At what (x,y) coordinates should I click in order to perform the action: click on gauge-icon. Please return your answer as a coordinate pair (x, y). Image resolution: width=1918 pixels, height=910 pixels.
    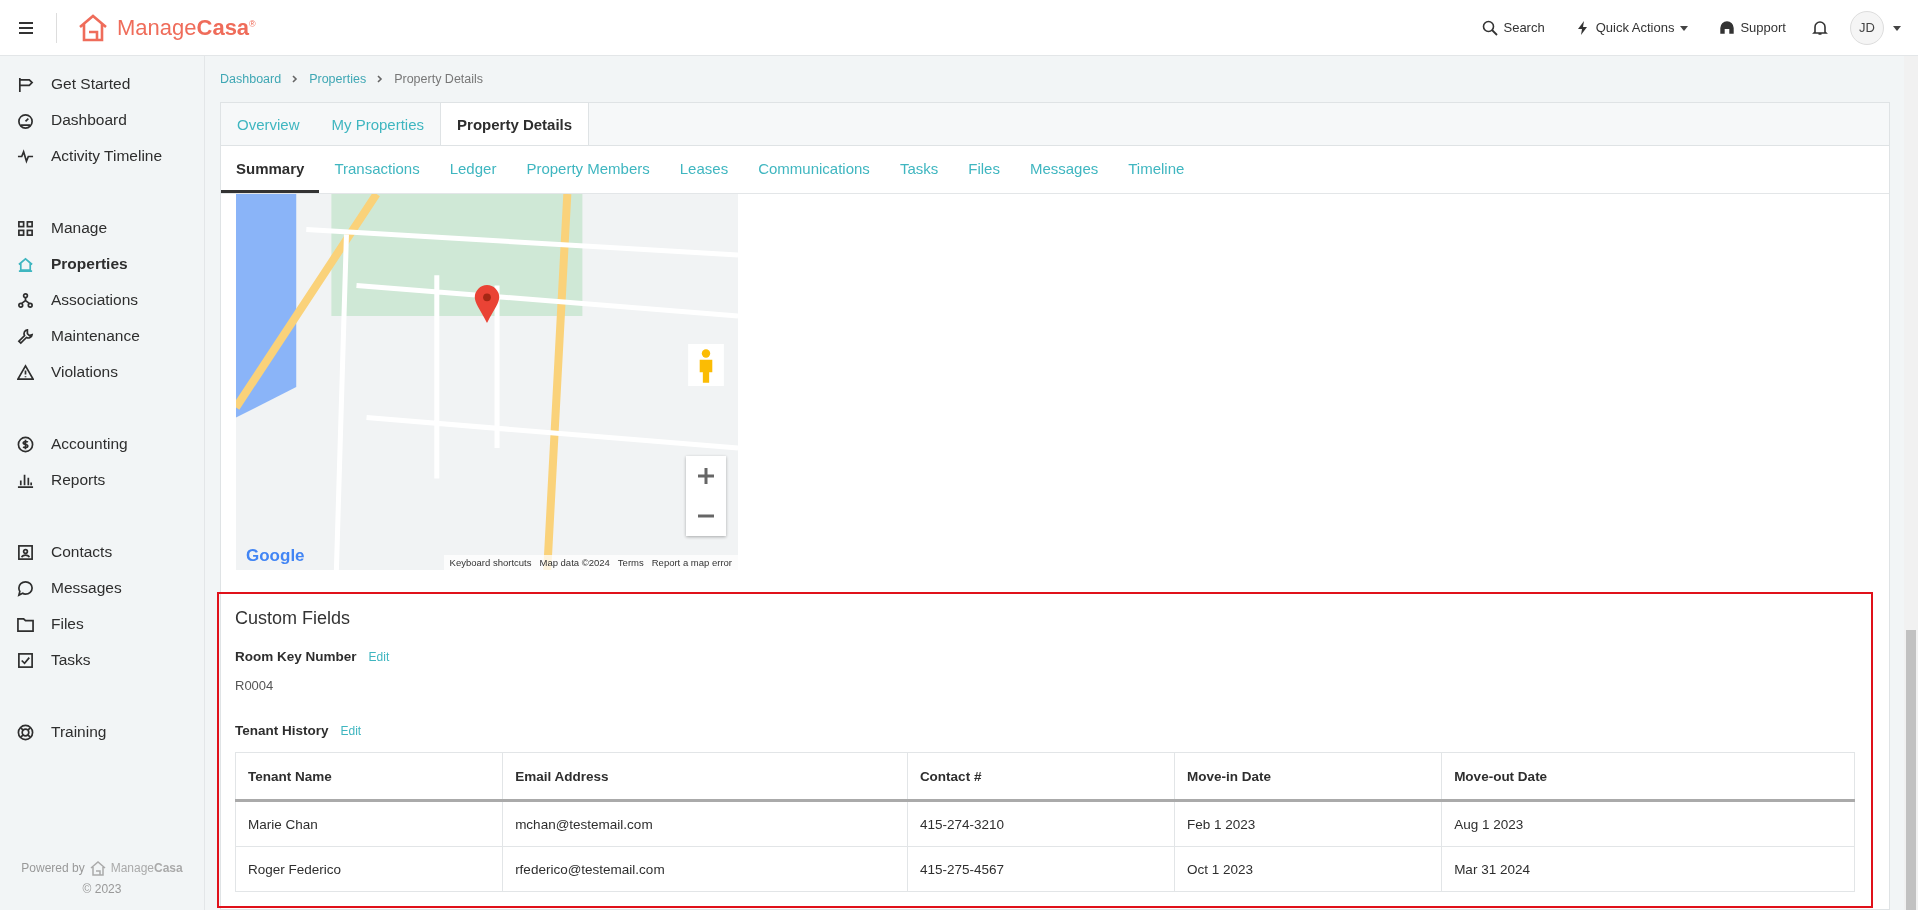
    Looking at the image, I should click on (25, 120).